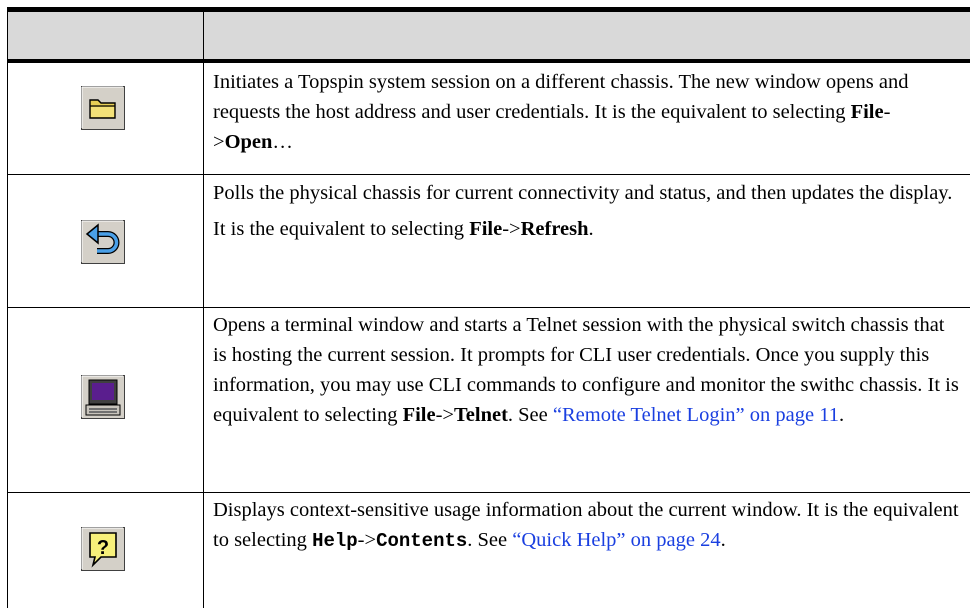  What do you see at coordinates (335, 541) in the screenshot?
I see `menu-help: Help` at bounding box center [335, 541].